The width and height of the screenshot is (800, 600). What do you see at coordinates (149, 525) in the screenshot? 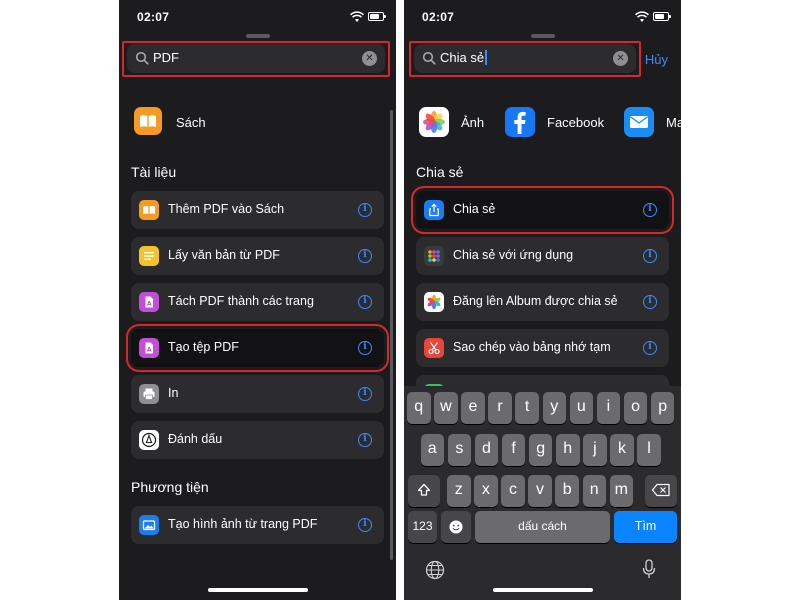
I see `images-icon` at bounding box center [149, 525].